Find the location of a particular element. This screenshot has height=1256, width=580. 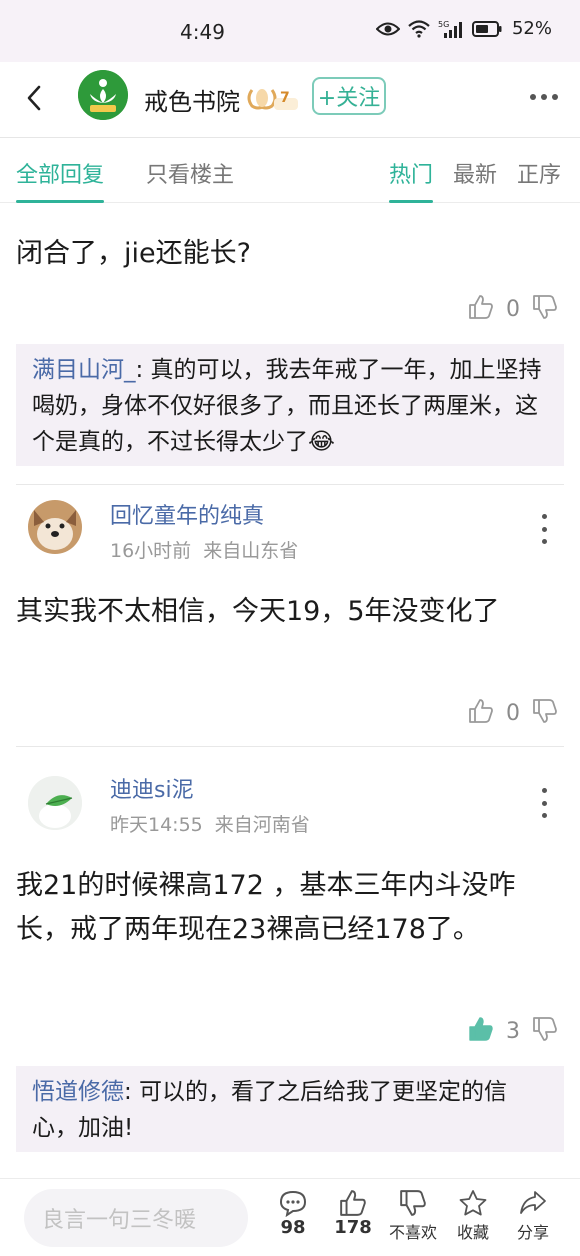

tab-ascending: 正序 is located at coordinates (539, 180).